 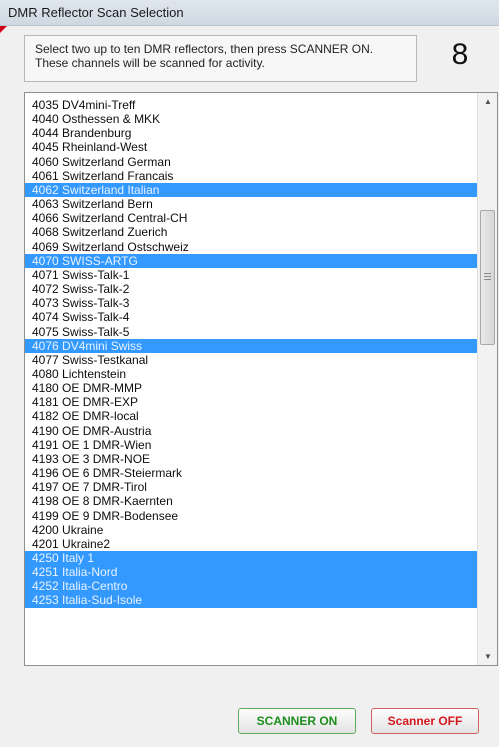 What do you see at coordinates (251, 600) in the screenshot?
I see `list-item: 4253 Italia-Sud-Isole` at bounding box center [251, 600].